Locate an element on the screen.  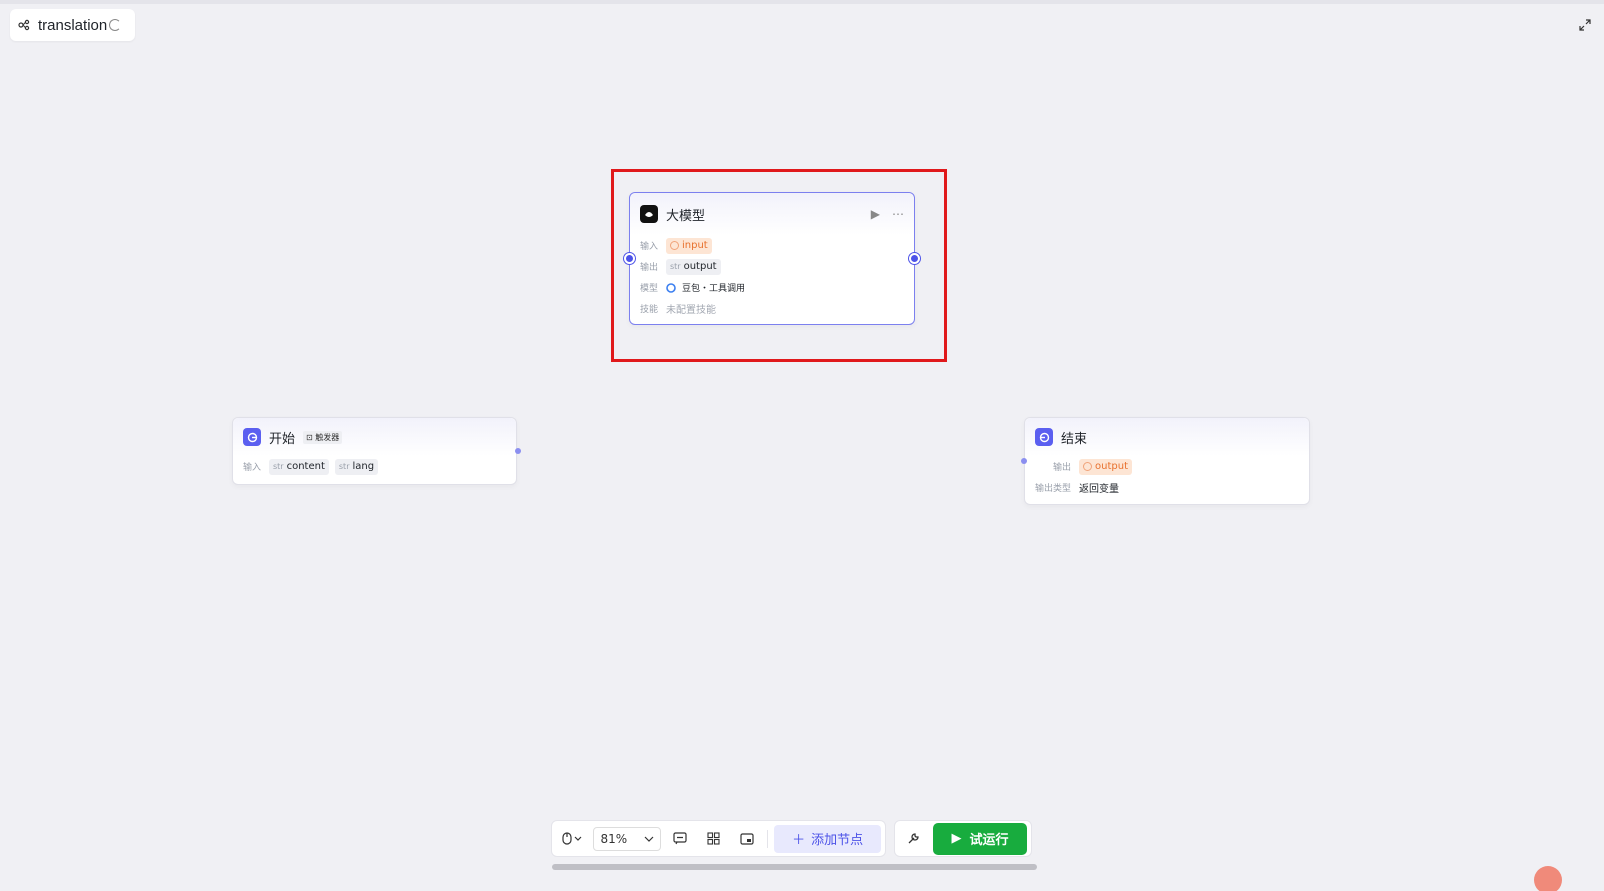
trigger-badge: ⊡ 触发器 is located at coordinates (323, 437).